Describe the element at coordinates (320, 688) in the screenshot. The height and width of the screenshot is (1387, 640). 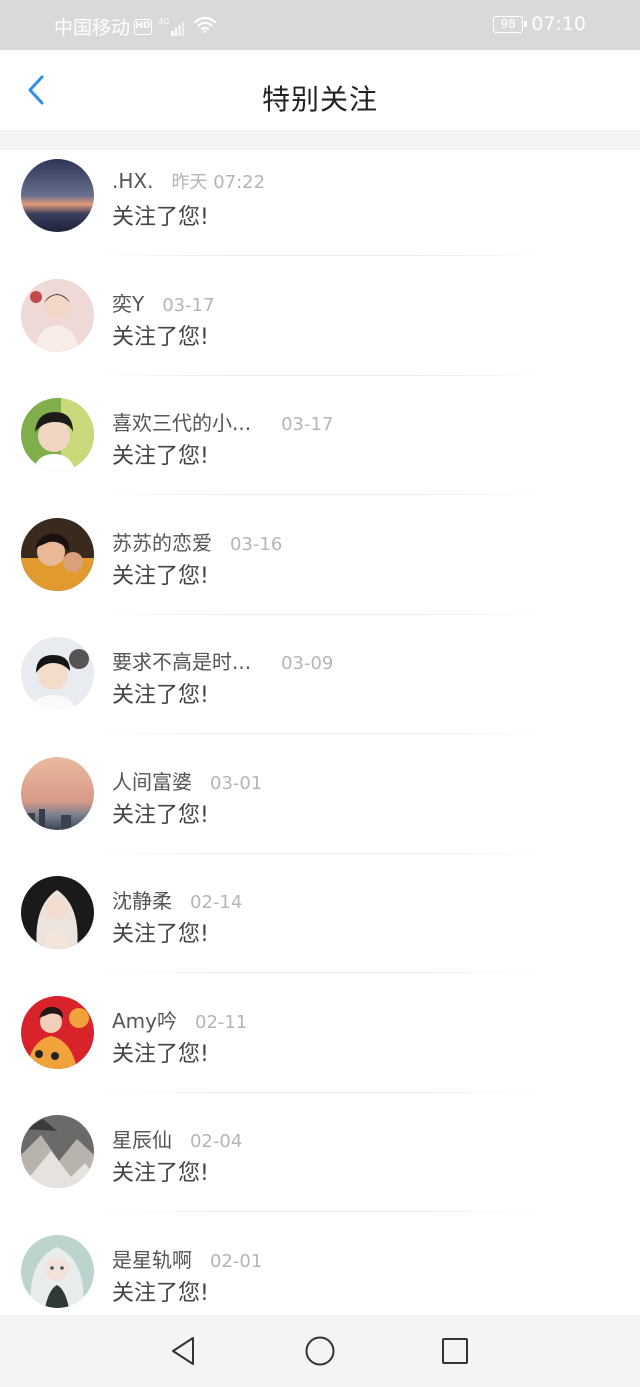
I see `list-item: 要求不高是时... 03-09 关注了您!` at that location.